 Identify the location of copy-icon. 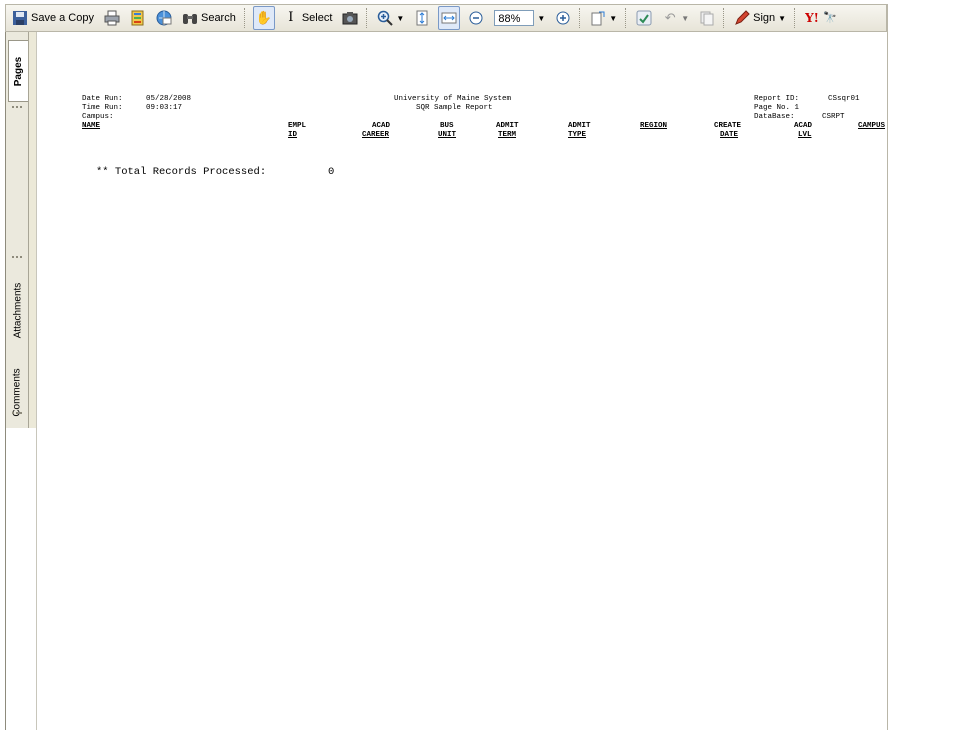
(707, 18).